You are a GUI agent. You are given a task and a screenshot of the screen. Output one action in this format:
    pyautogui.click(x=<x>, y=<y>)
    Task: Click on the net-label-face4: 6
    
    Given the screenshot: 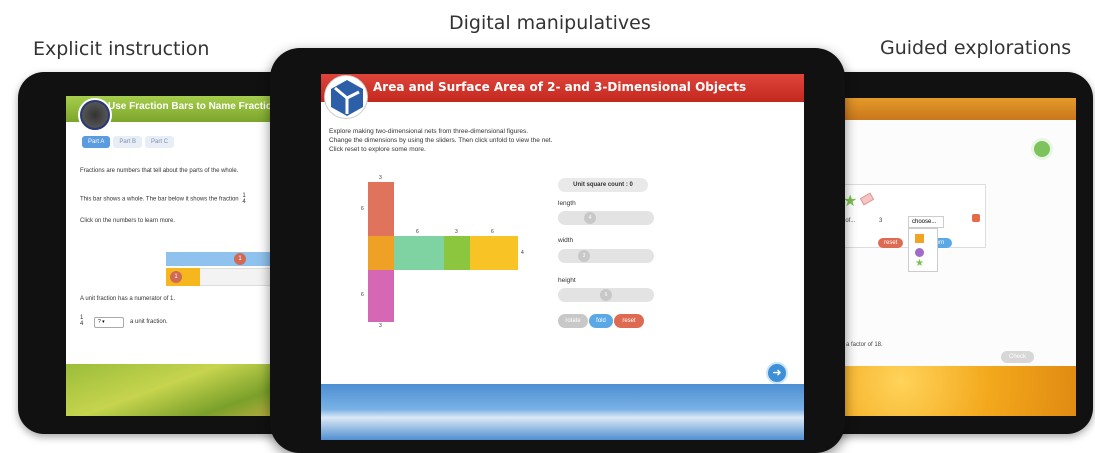 What is the action you would take?
    pyautogui.click(x=492, y=232)
    